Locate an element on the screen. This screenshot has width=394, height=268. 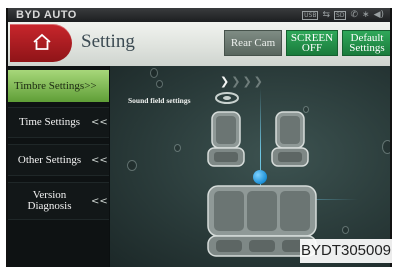
sidebar-item-timbre-settings: Timbre Settings>> is located at coordinates (58, 86).